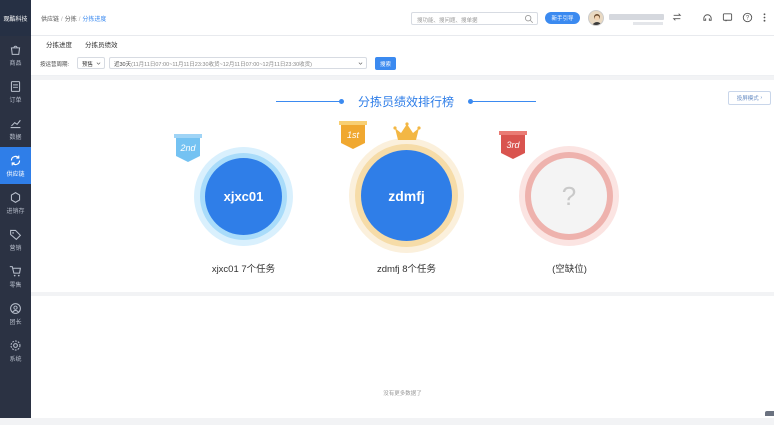  What do you see at coordinates (15, 100) in the screenshot?
I see `sidebar-item-label: 订单` at bounding box center [15, 100].